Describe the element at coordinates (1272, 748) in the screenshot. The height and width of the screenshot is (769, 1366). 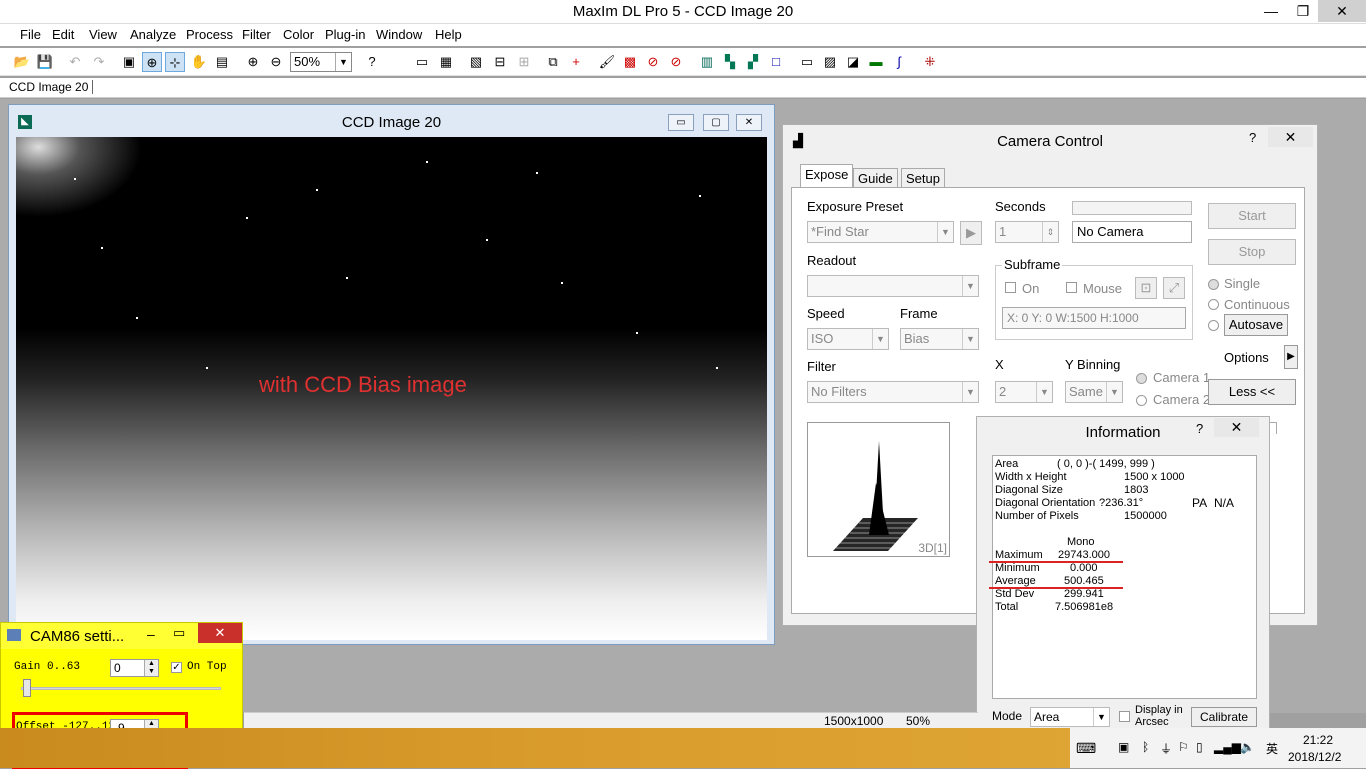
I see `ime-indicator: 英` at that location.